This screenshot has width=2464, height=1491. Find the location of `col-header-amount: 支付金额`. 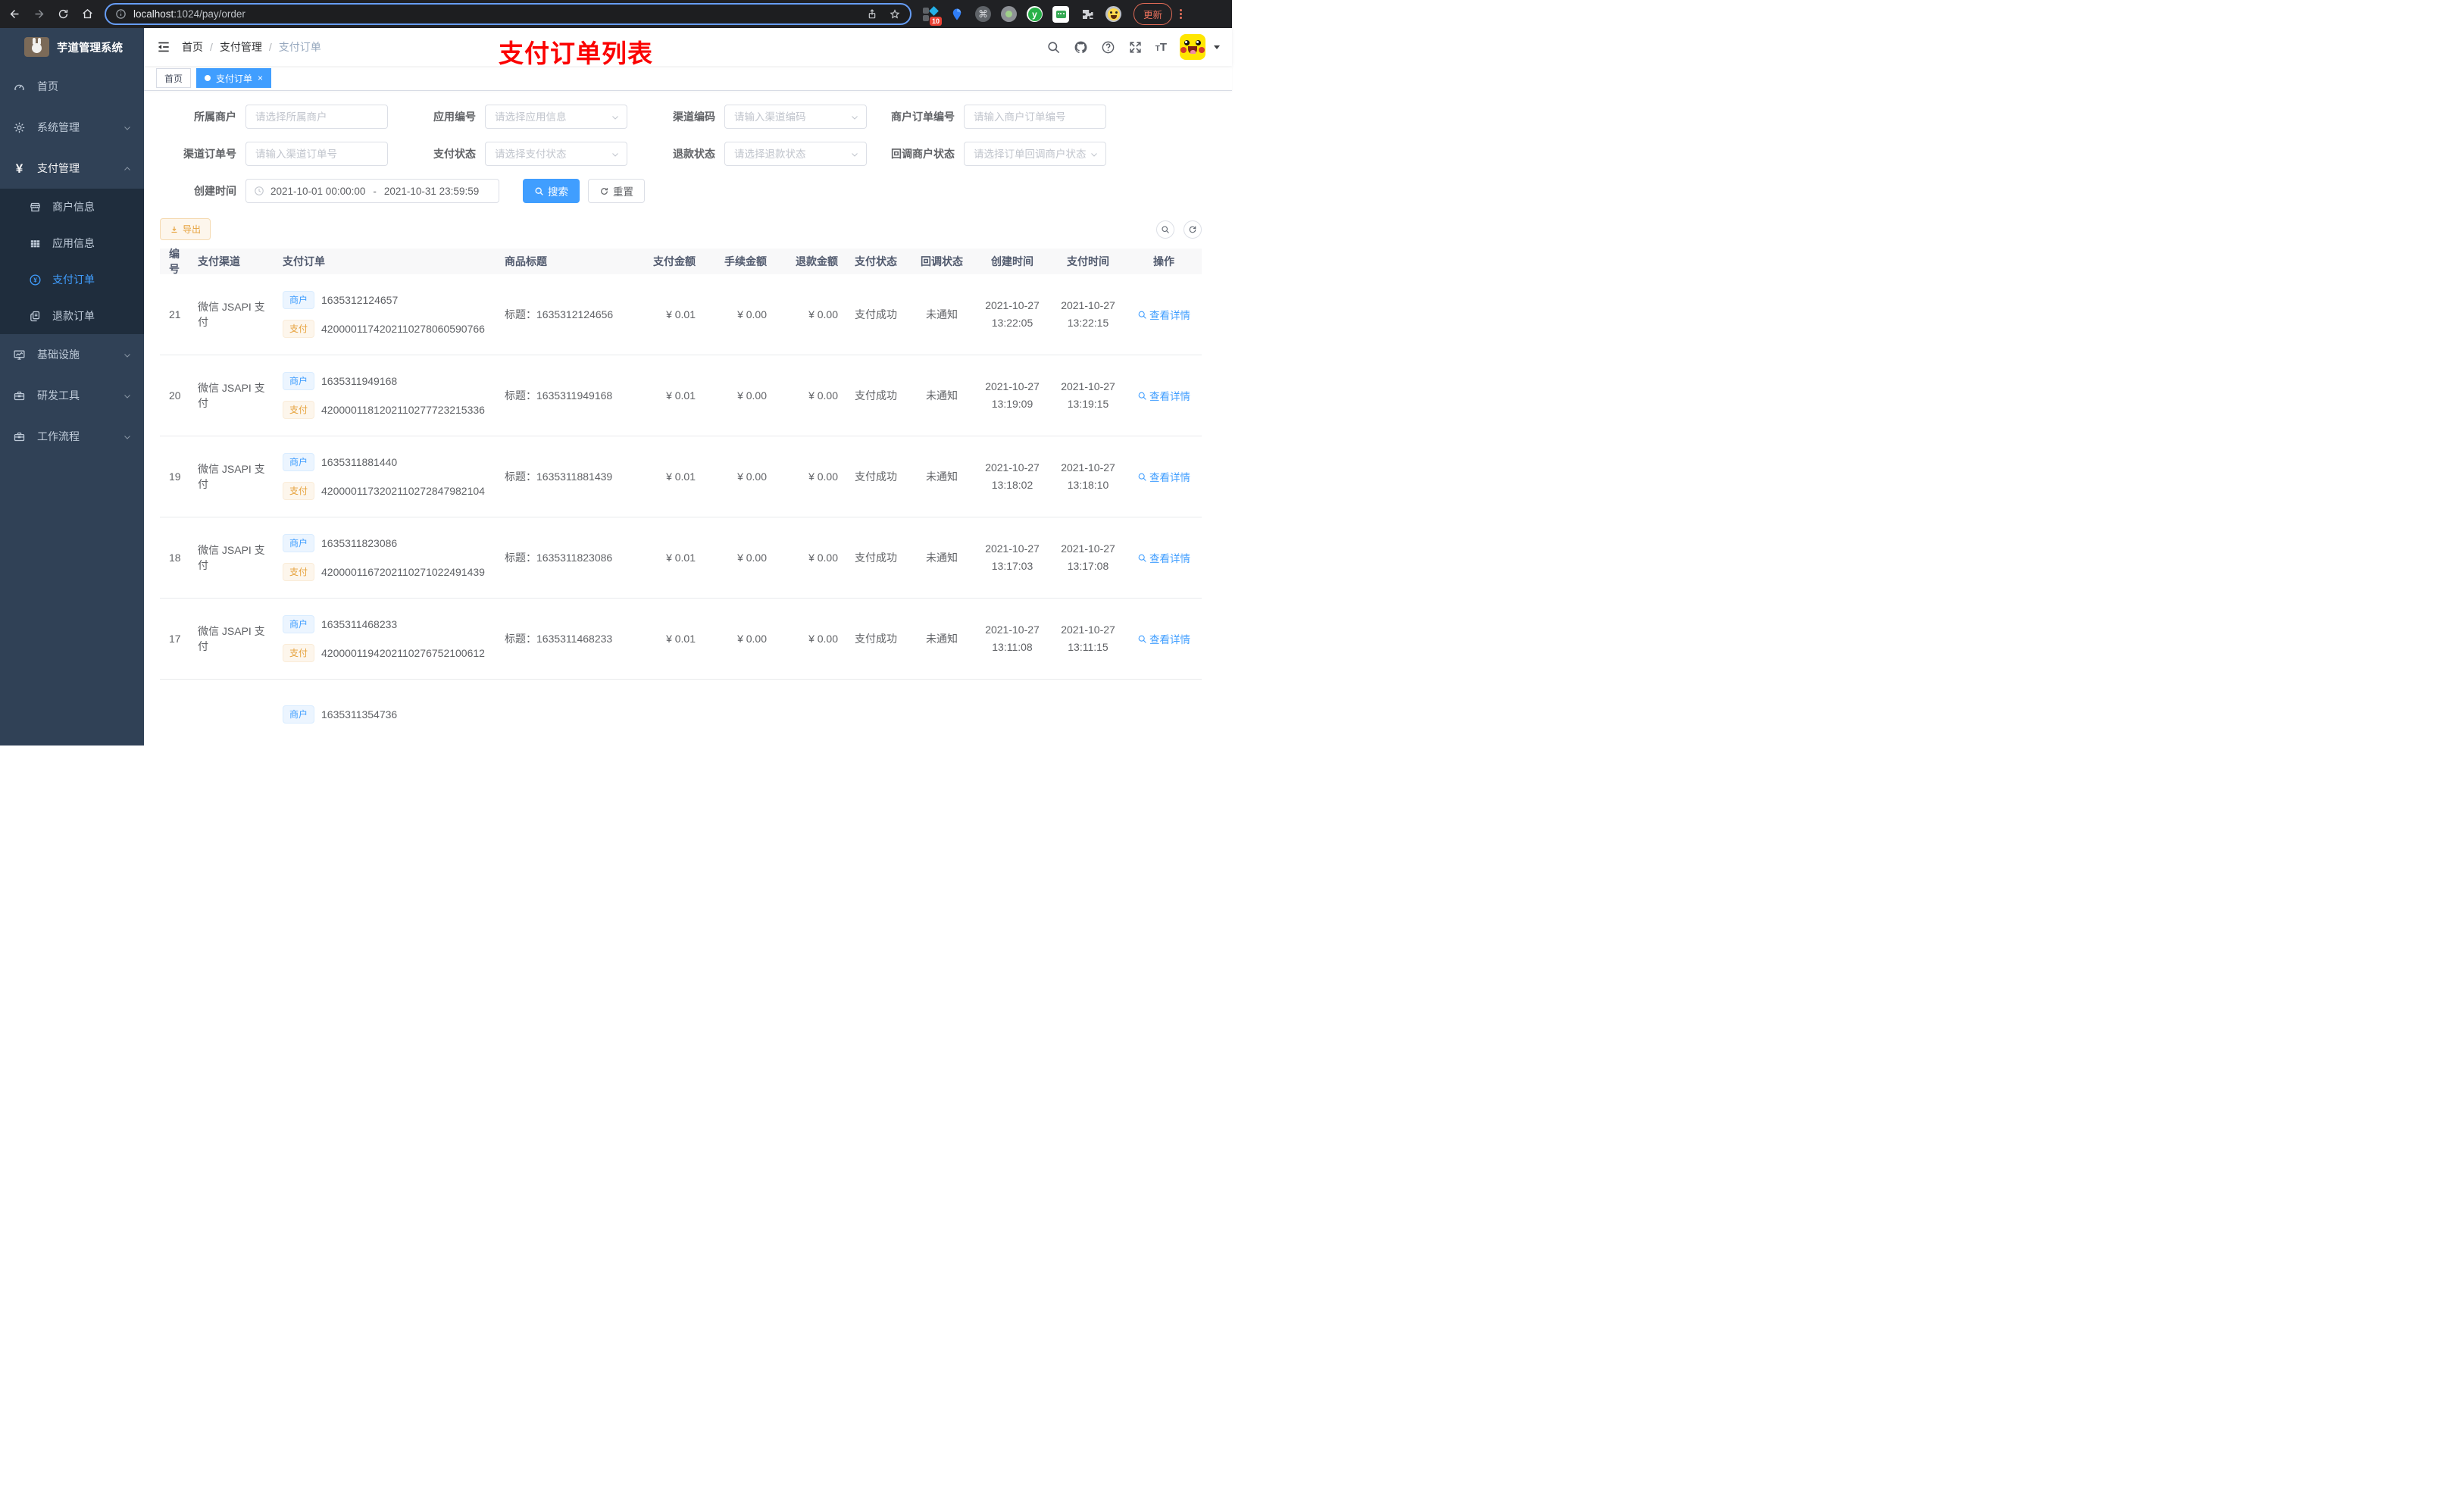

col-header-amount: 支付金额 is located at coordinates (674, 261).